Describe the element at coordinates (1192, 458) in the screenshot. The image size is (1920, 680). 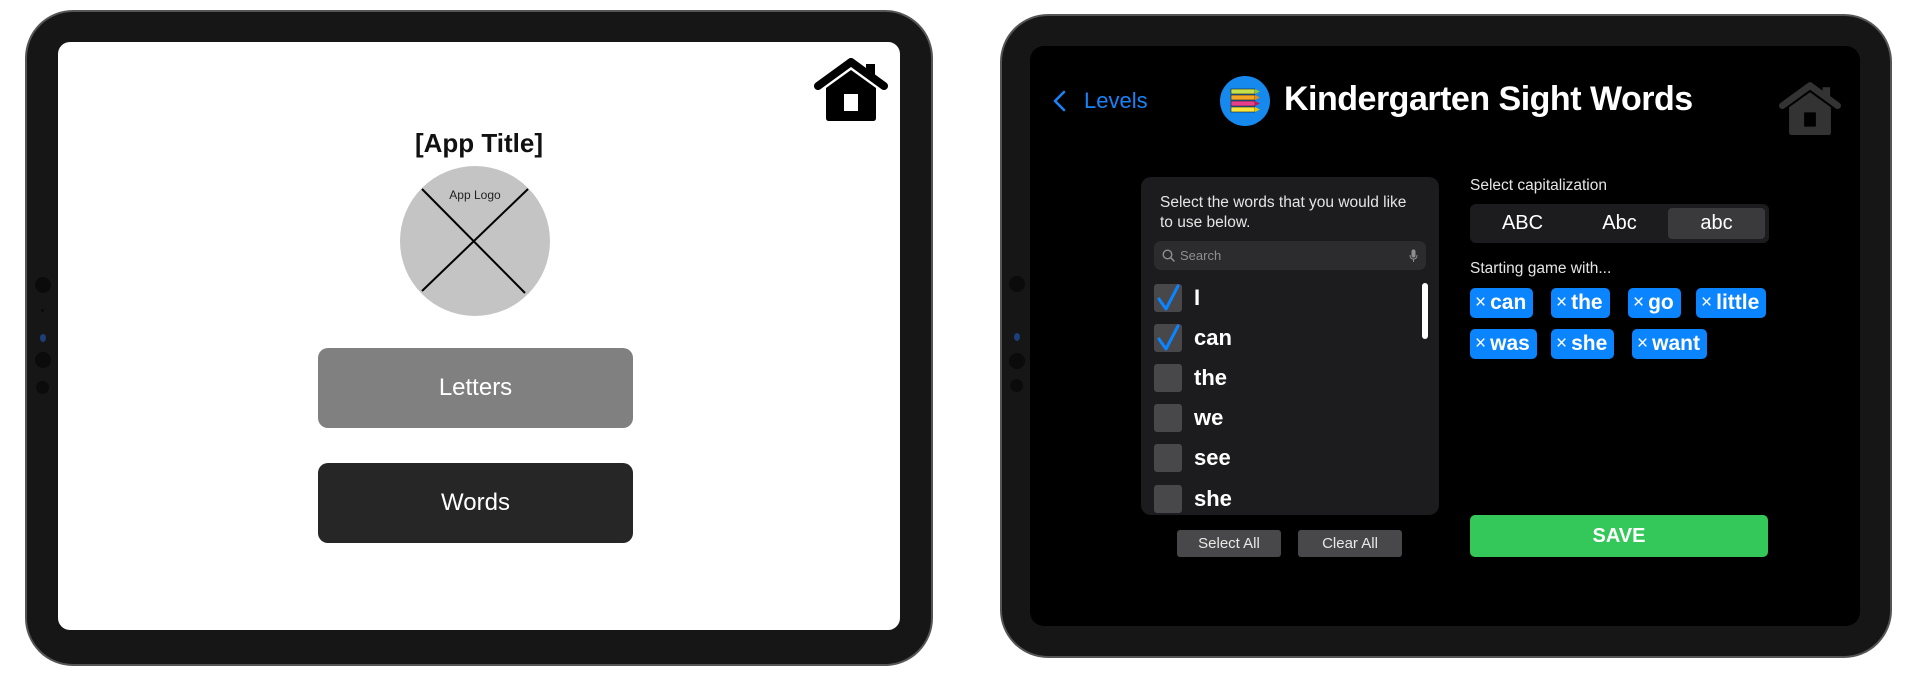
I see `word-row: see` at that location.